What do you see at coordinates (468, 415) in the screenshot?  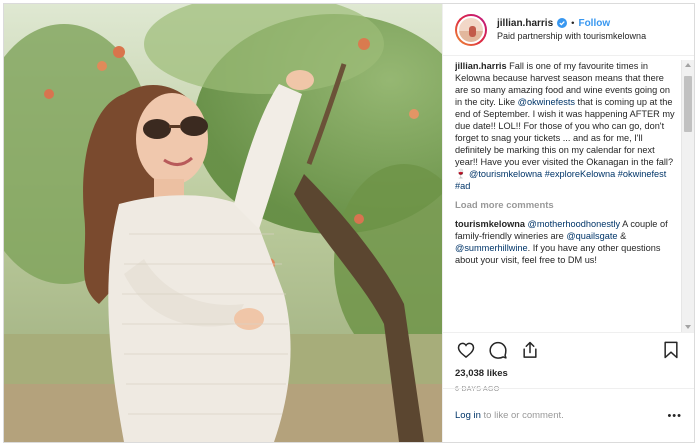 I see `login-link: Log in` at bounding box center [468, 415].